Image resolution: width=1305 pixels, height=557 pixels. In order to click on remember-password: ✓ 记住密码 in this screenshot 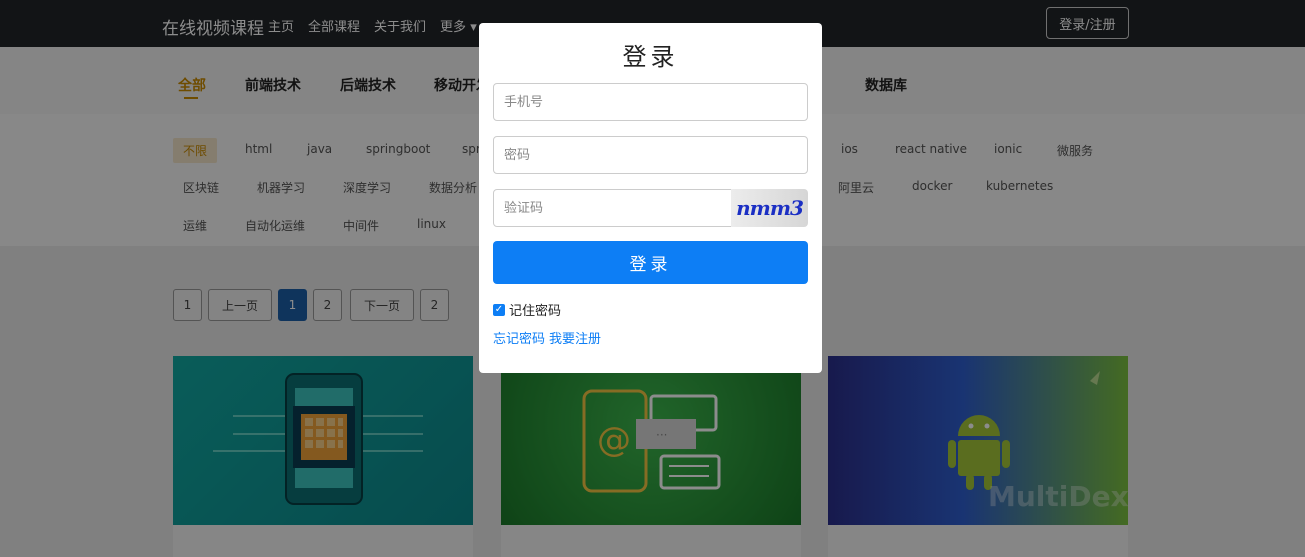, I will do `click(527, 309)`.